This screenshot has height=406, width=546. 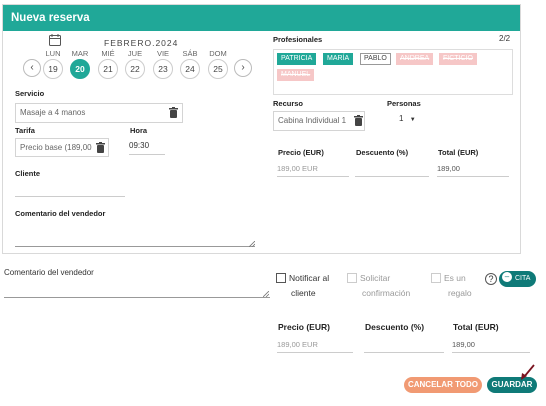 What do you see at coordinates (53, 69) in the screenshot?
I see `day-button: 19` at bounding box center [53, 69].